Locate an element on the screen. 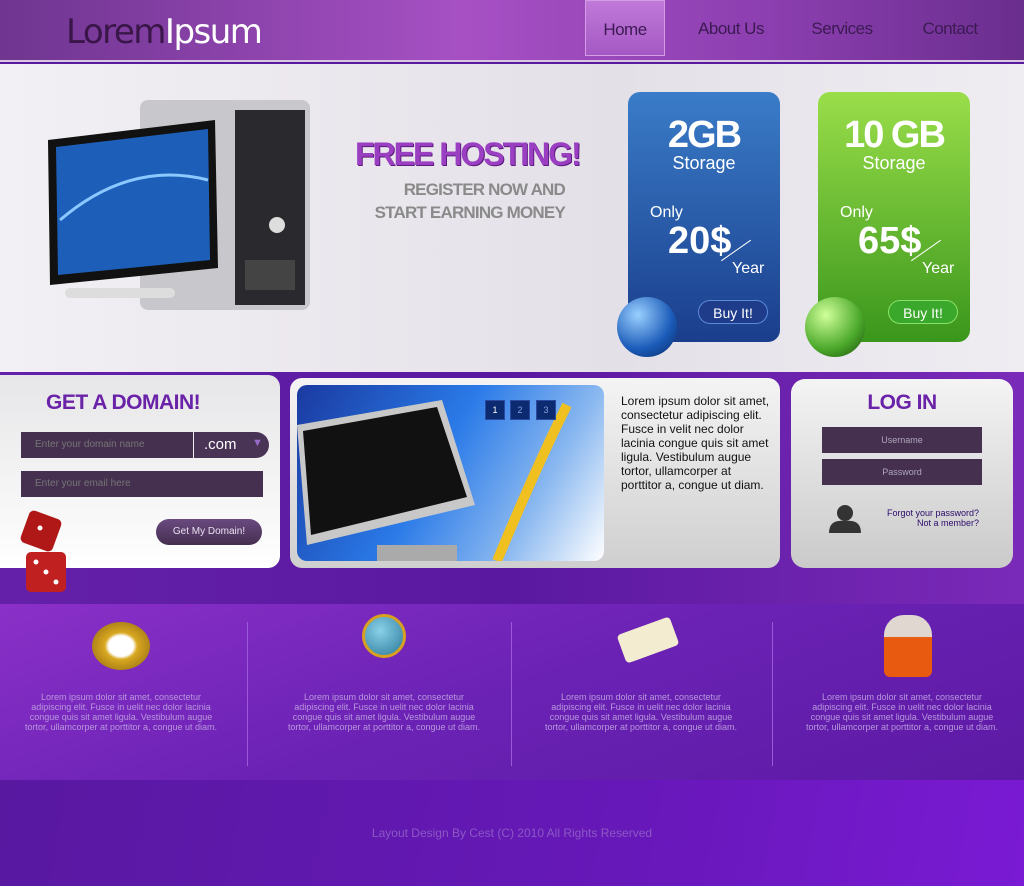 The image size is (1024, 886). buy-button-2gb: Buy It! is located at coordinates (733, 312).